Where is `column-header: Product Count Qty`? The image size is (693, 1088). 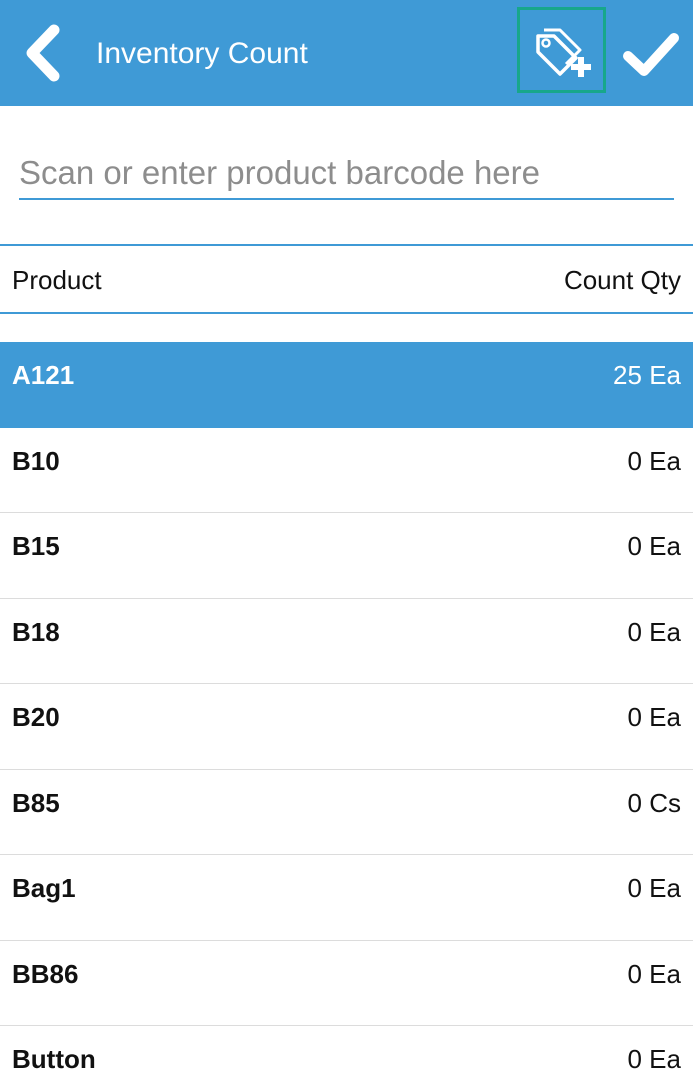
column-header: Product Count Qty is located at coordinates (346, 279).